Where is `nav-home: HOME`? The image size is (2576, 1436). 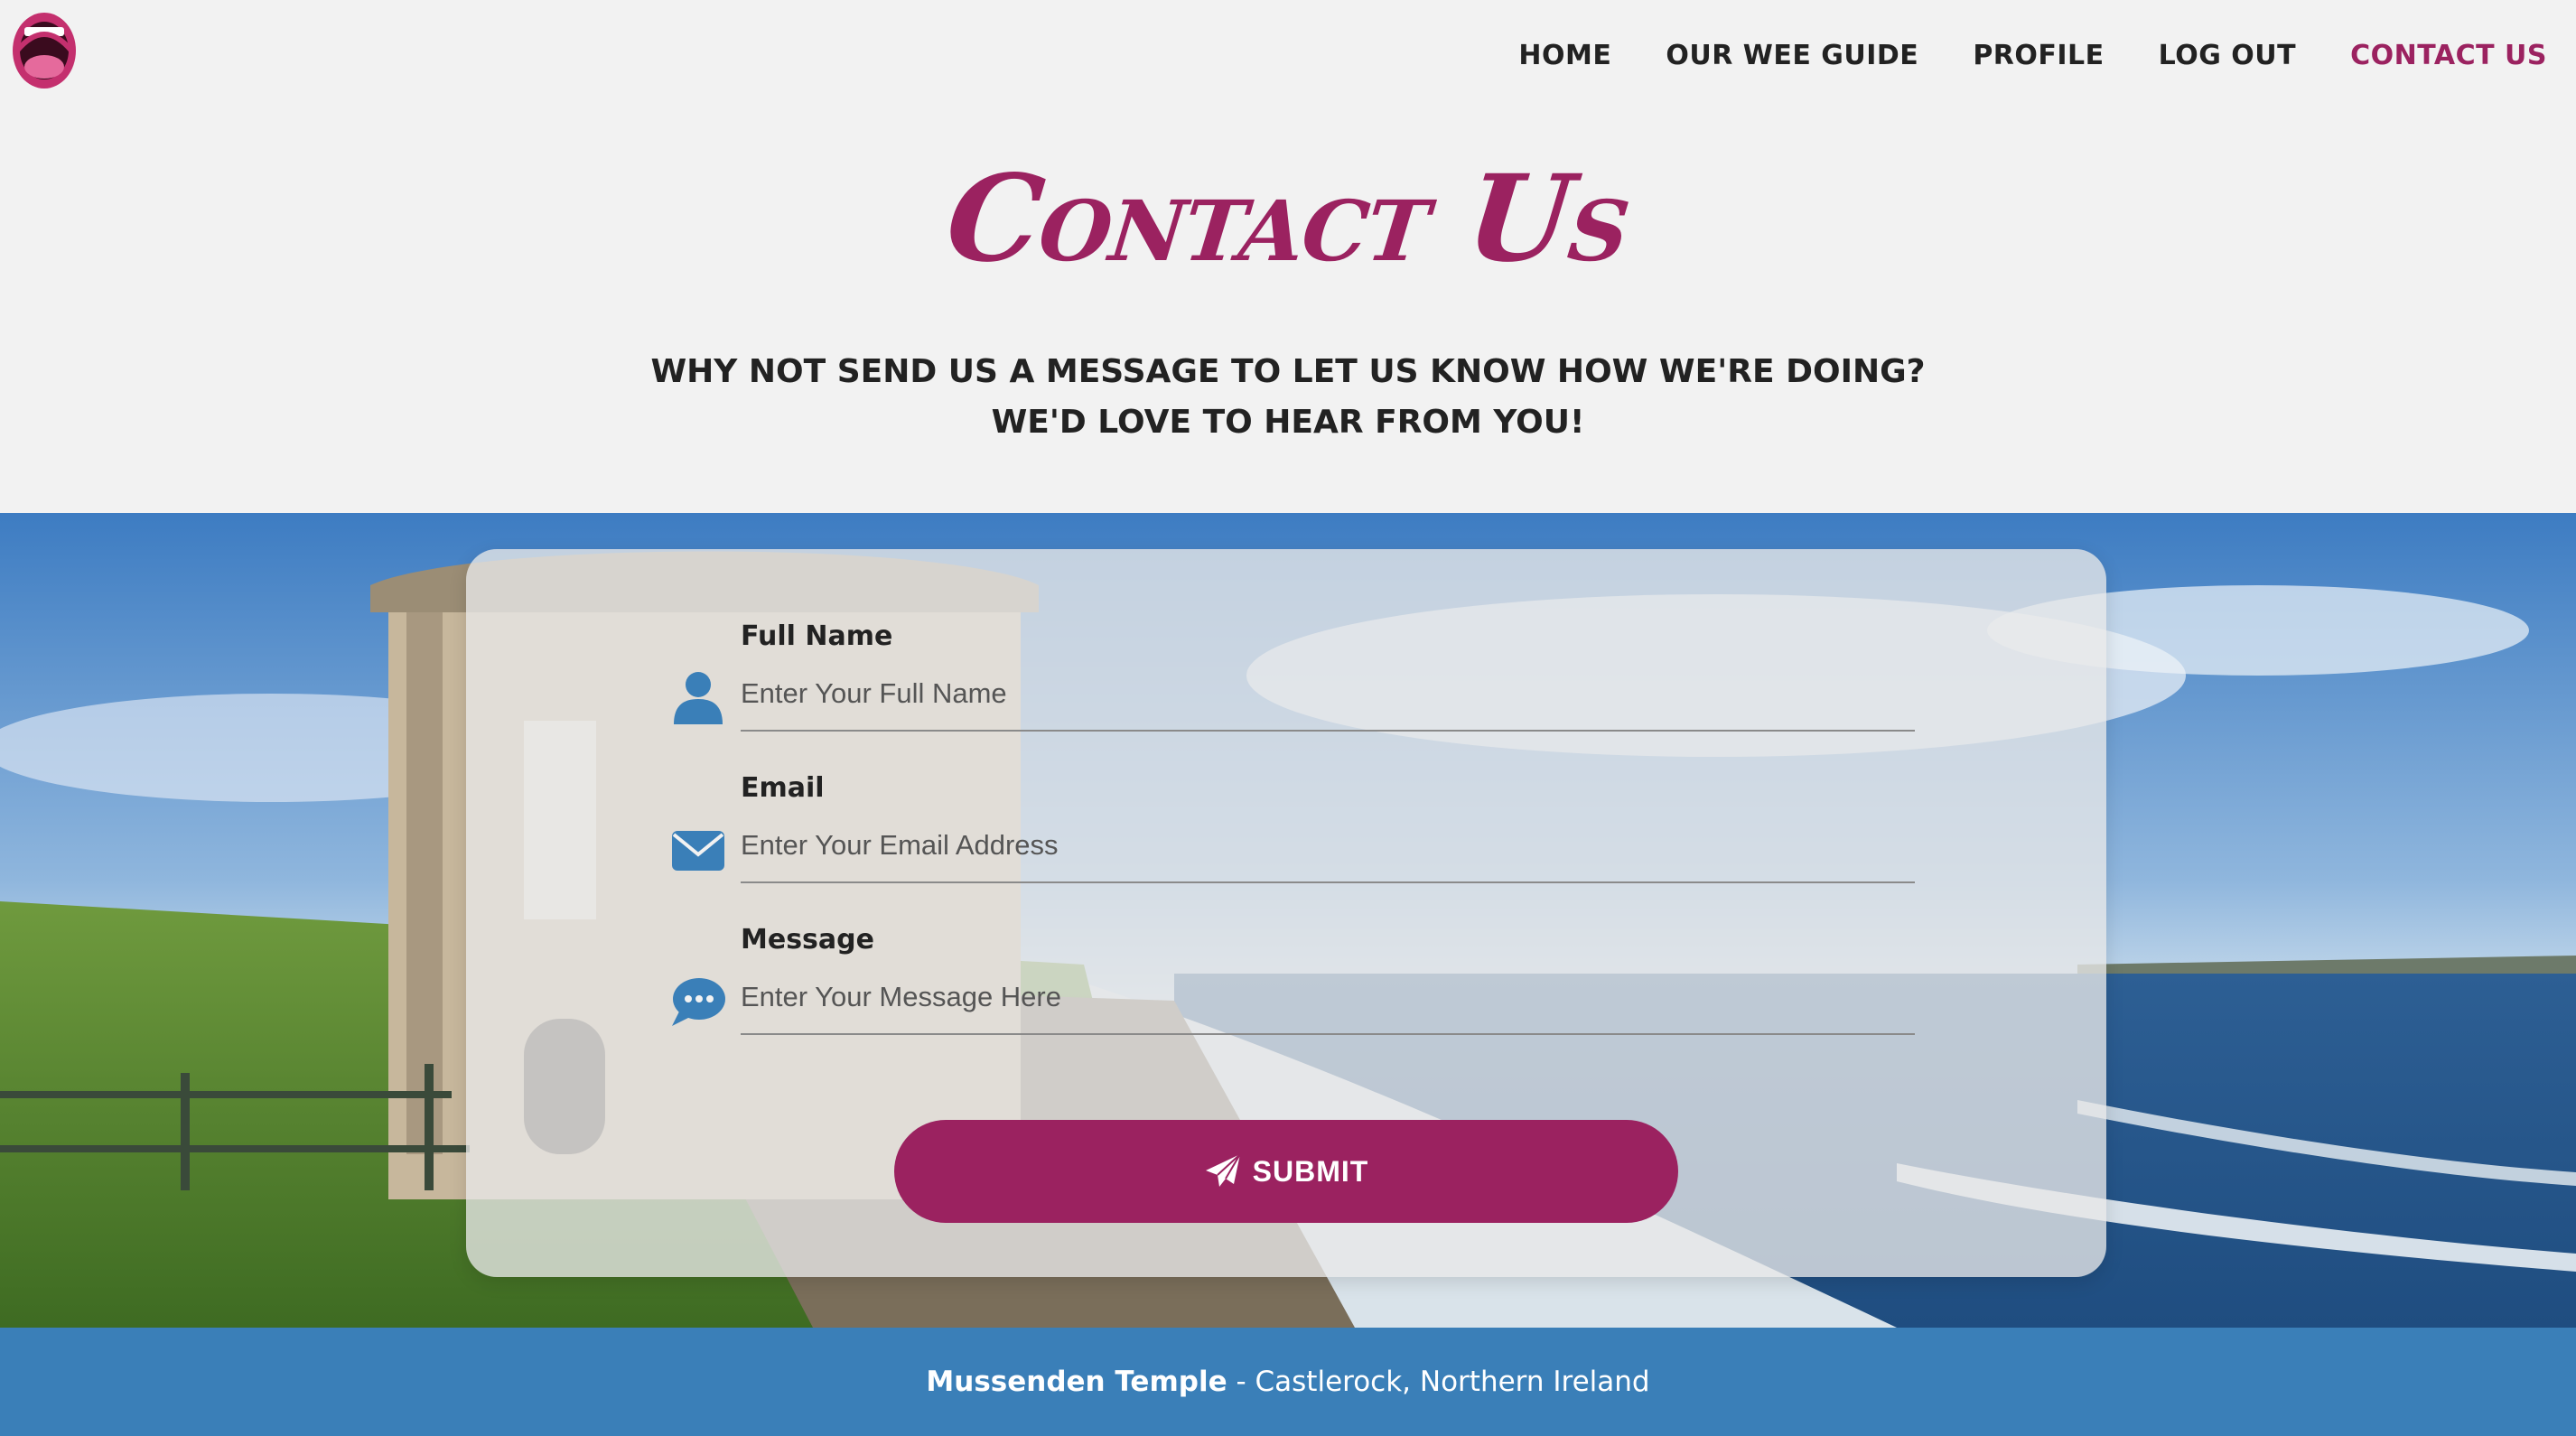 nav-home: HOME is located at coordinates (1564, 55).